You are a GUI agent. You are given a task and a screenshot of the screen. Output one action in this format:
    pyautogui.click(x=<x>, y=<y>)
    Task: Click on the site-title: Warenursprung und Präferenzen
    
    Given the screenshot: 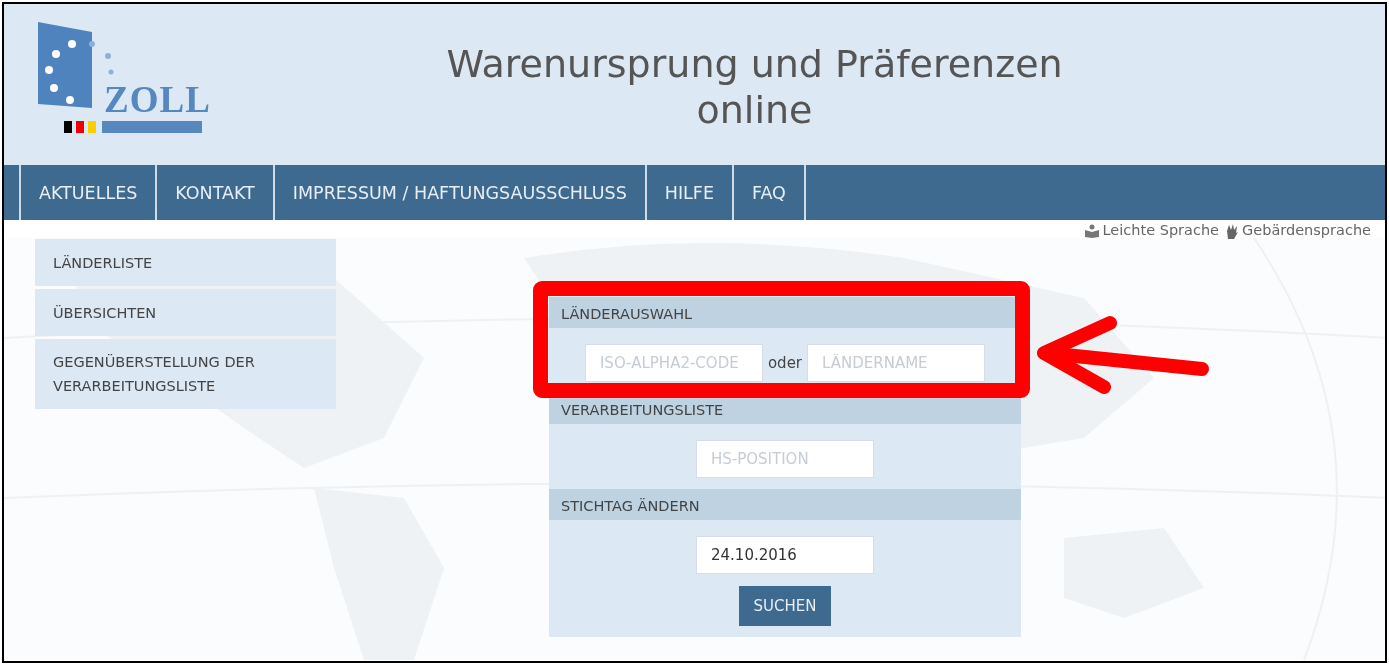 What is the action you would take?
    pyautogui.click(x=754, y=63)
    